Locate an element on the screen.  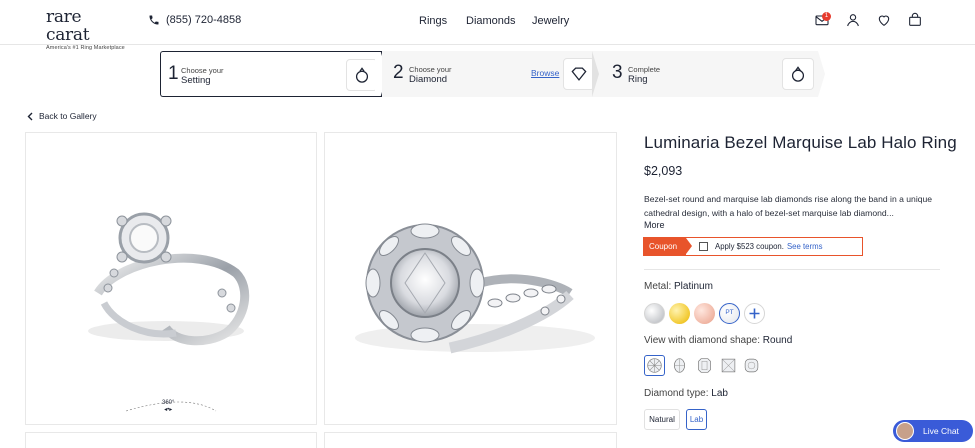
heart-icon is located at coordinates (884, 20).